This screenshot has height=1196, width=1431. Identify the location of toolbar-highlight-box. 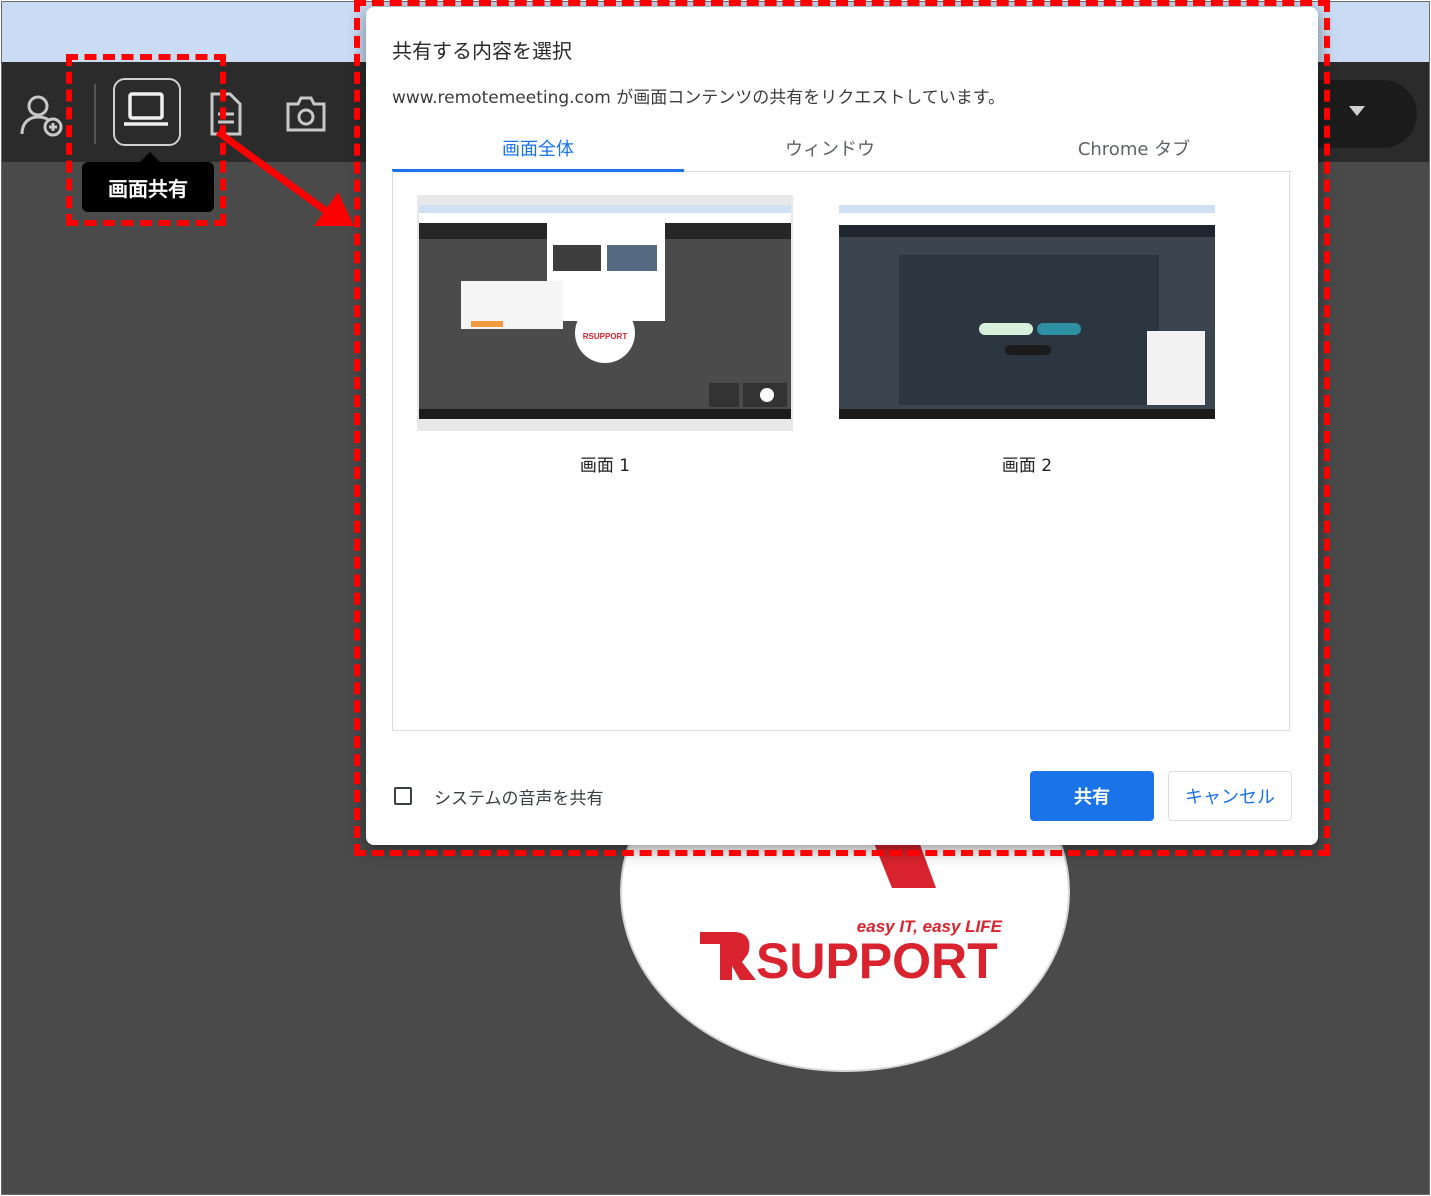
(146, 140).